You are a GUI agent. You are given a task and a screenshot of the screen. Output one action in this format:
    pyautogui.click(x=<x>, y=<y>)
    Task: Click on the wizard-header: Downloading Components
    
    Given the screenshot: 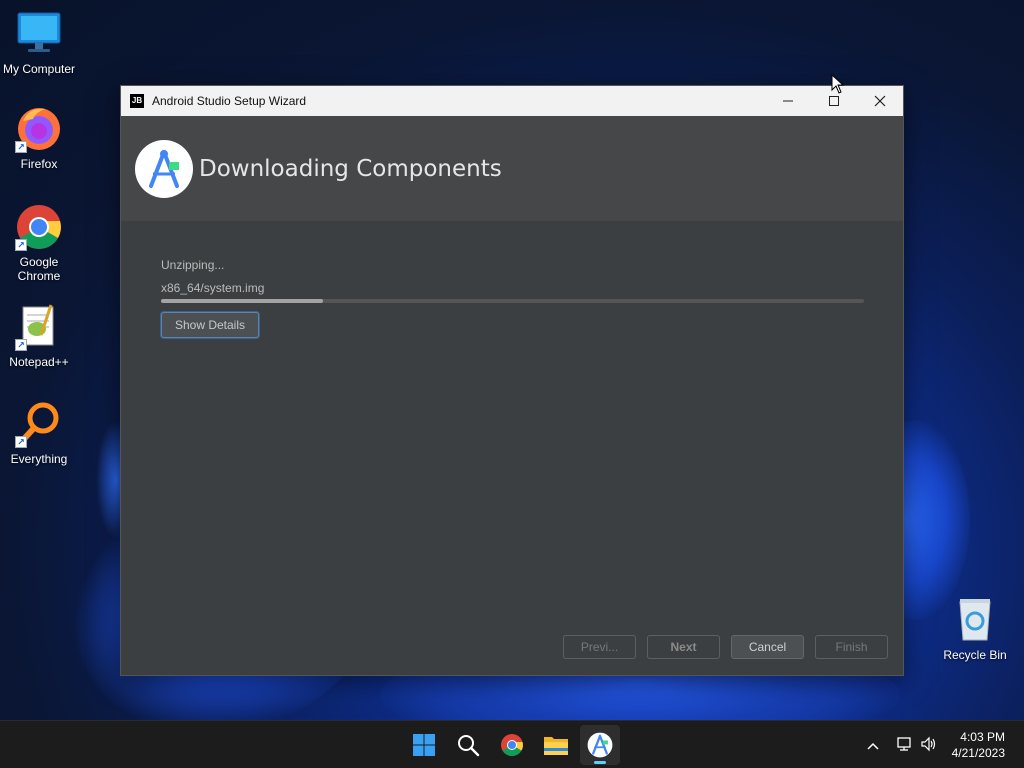 What is the action you would take?
    pyautogui.click(x=512, y=168)
    